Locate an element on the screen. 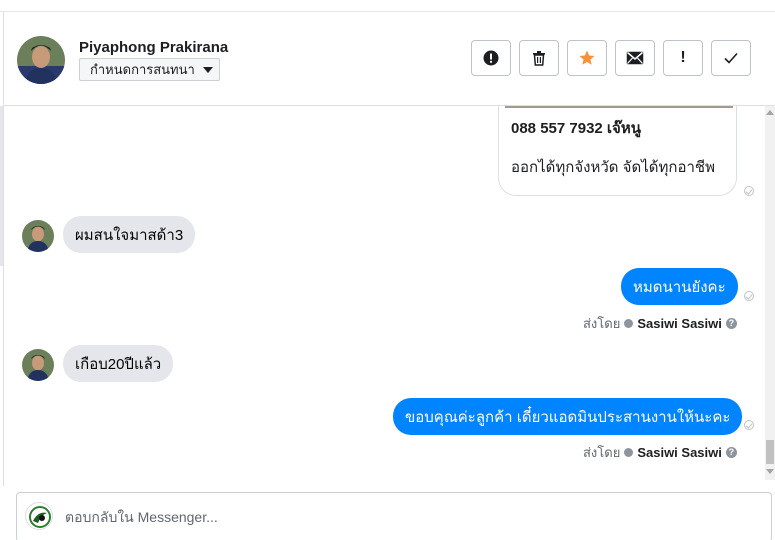 This screenshot has width=775, height=540. reply-composer is located at coordinates (394, 516).